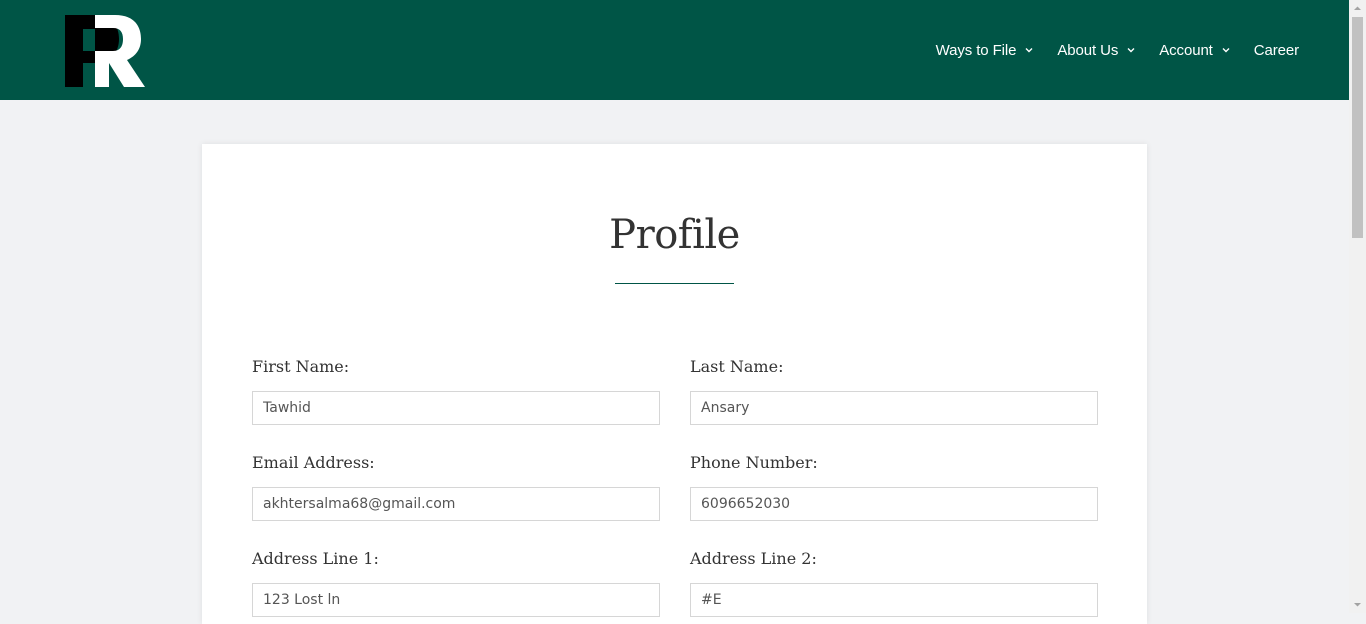 This screenshot has width=1366, height=624. Describe the element at coordinates (1357, 306) in the screenshot. I see `vertical-scrollbar` at that location.